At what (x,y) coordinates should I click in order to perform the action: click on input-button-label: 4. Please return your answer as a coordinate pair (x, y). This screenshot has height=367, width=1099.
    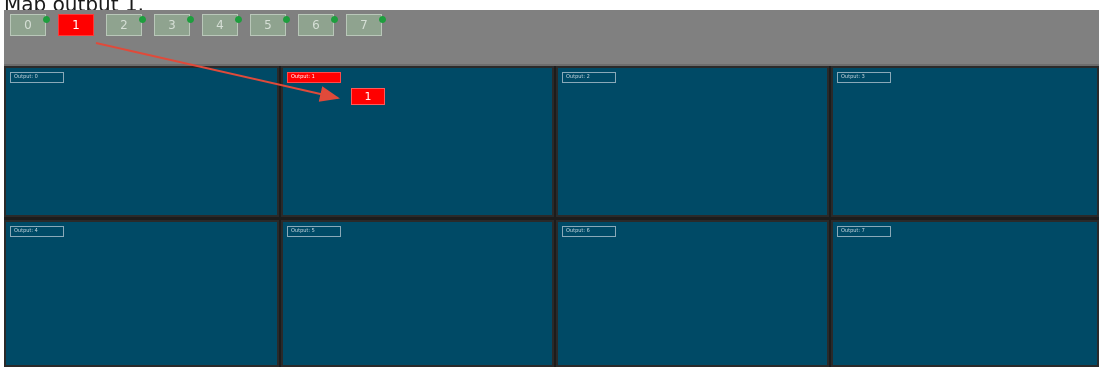
    Looking at the image, I should click on (220, 25).